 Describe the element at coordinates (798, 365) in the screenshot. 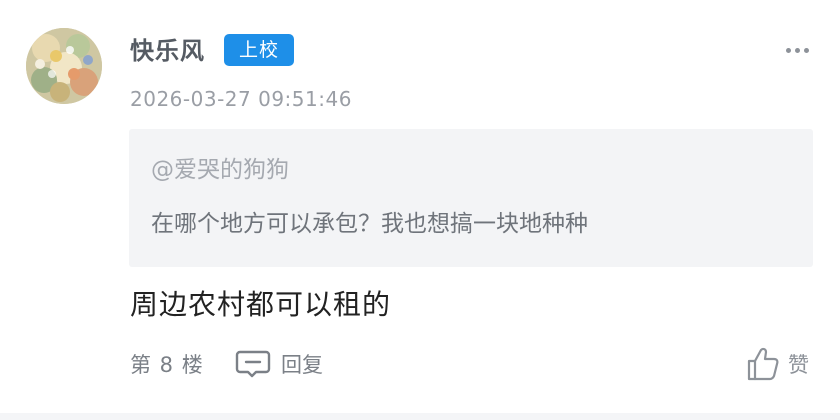

I see `like-button-label: 赞` at that location.